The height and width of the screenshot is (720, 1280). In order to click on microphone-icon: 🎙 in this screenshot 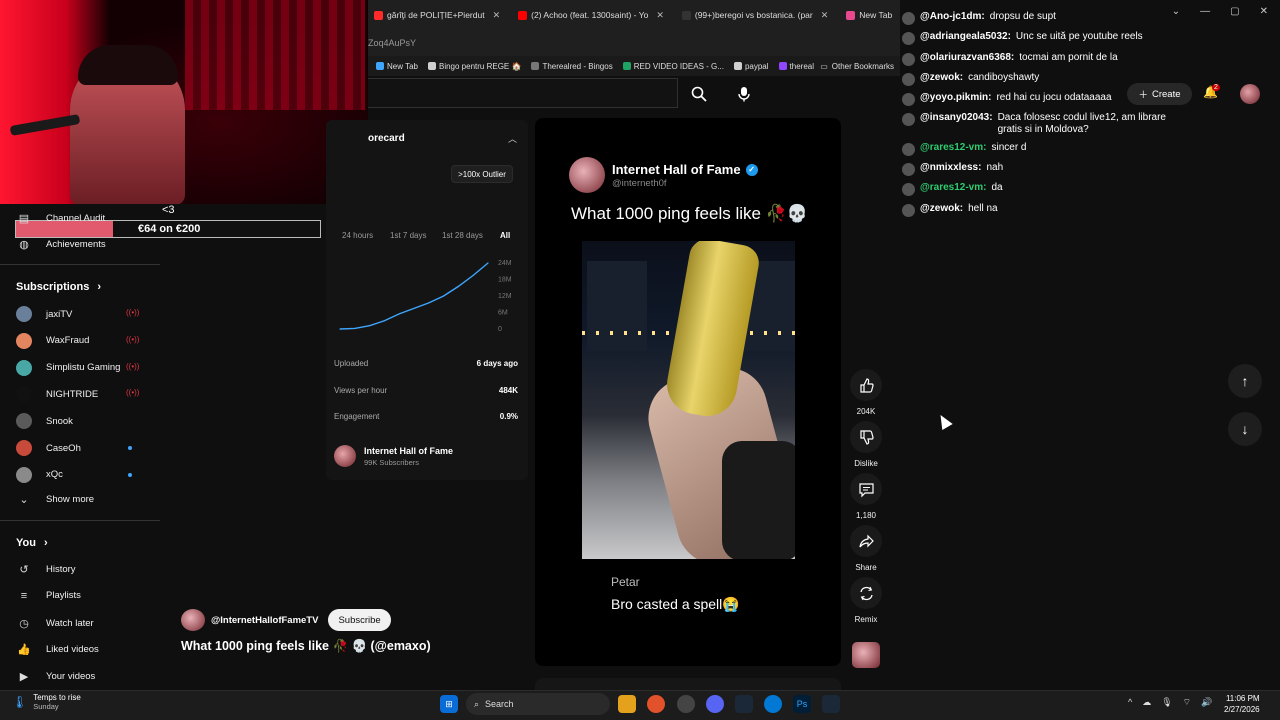, I will do `click(1166, 702)`.